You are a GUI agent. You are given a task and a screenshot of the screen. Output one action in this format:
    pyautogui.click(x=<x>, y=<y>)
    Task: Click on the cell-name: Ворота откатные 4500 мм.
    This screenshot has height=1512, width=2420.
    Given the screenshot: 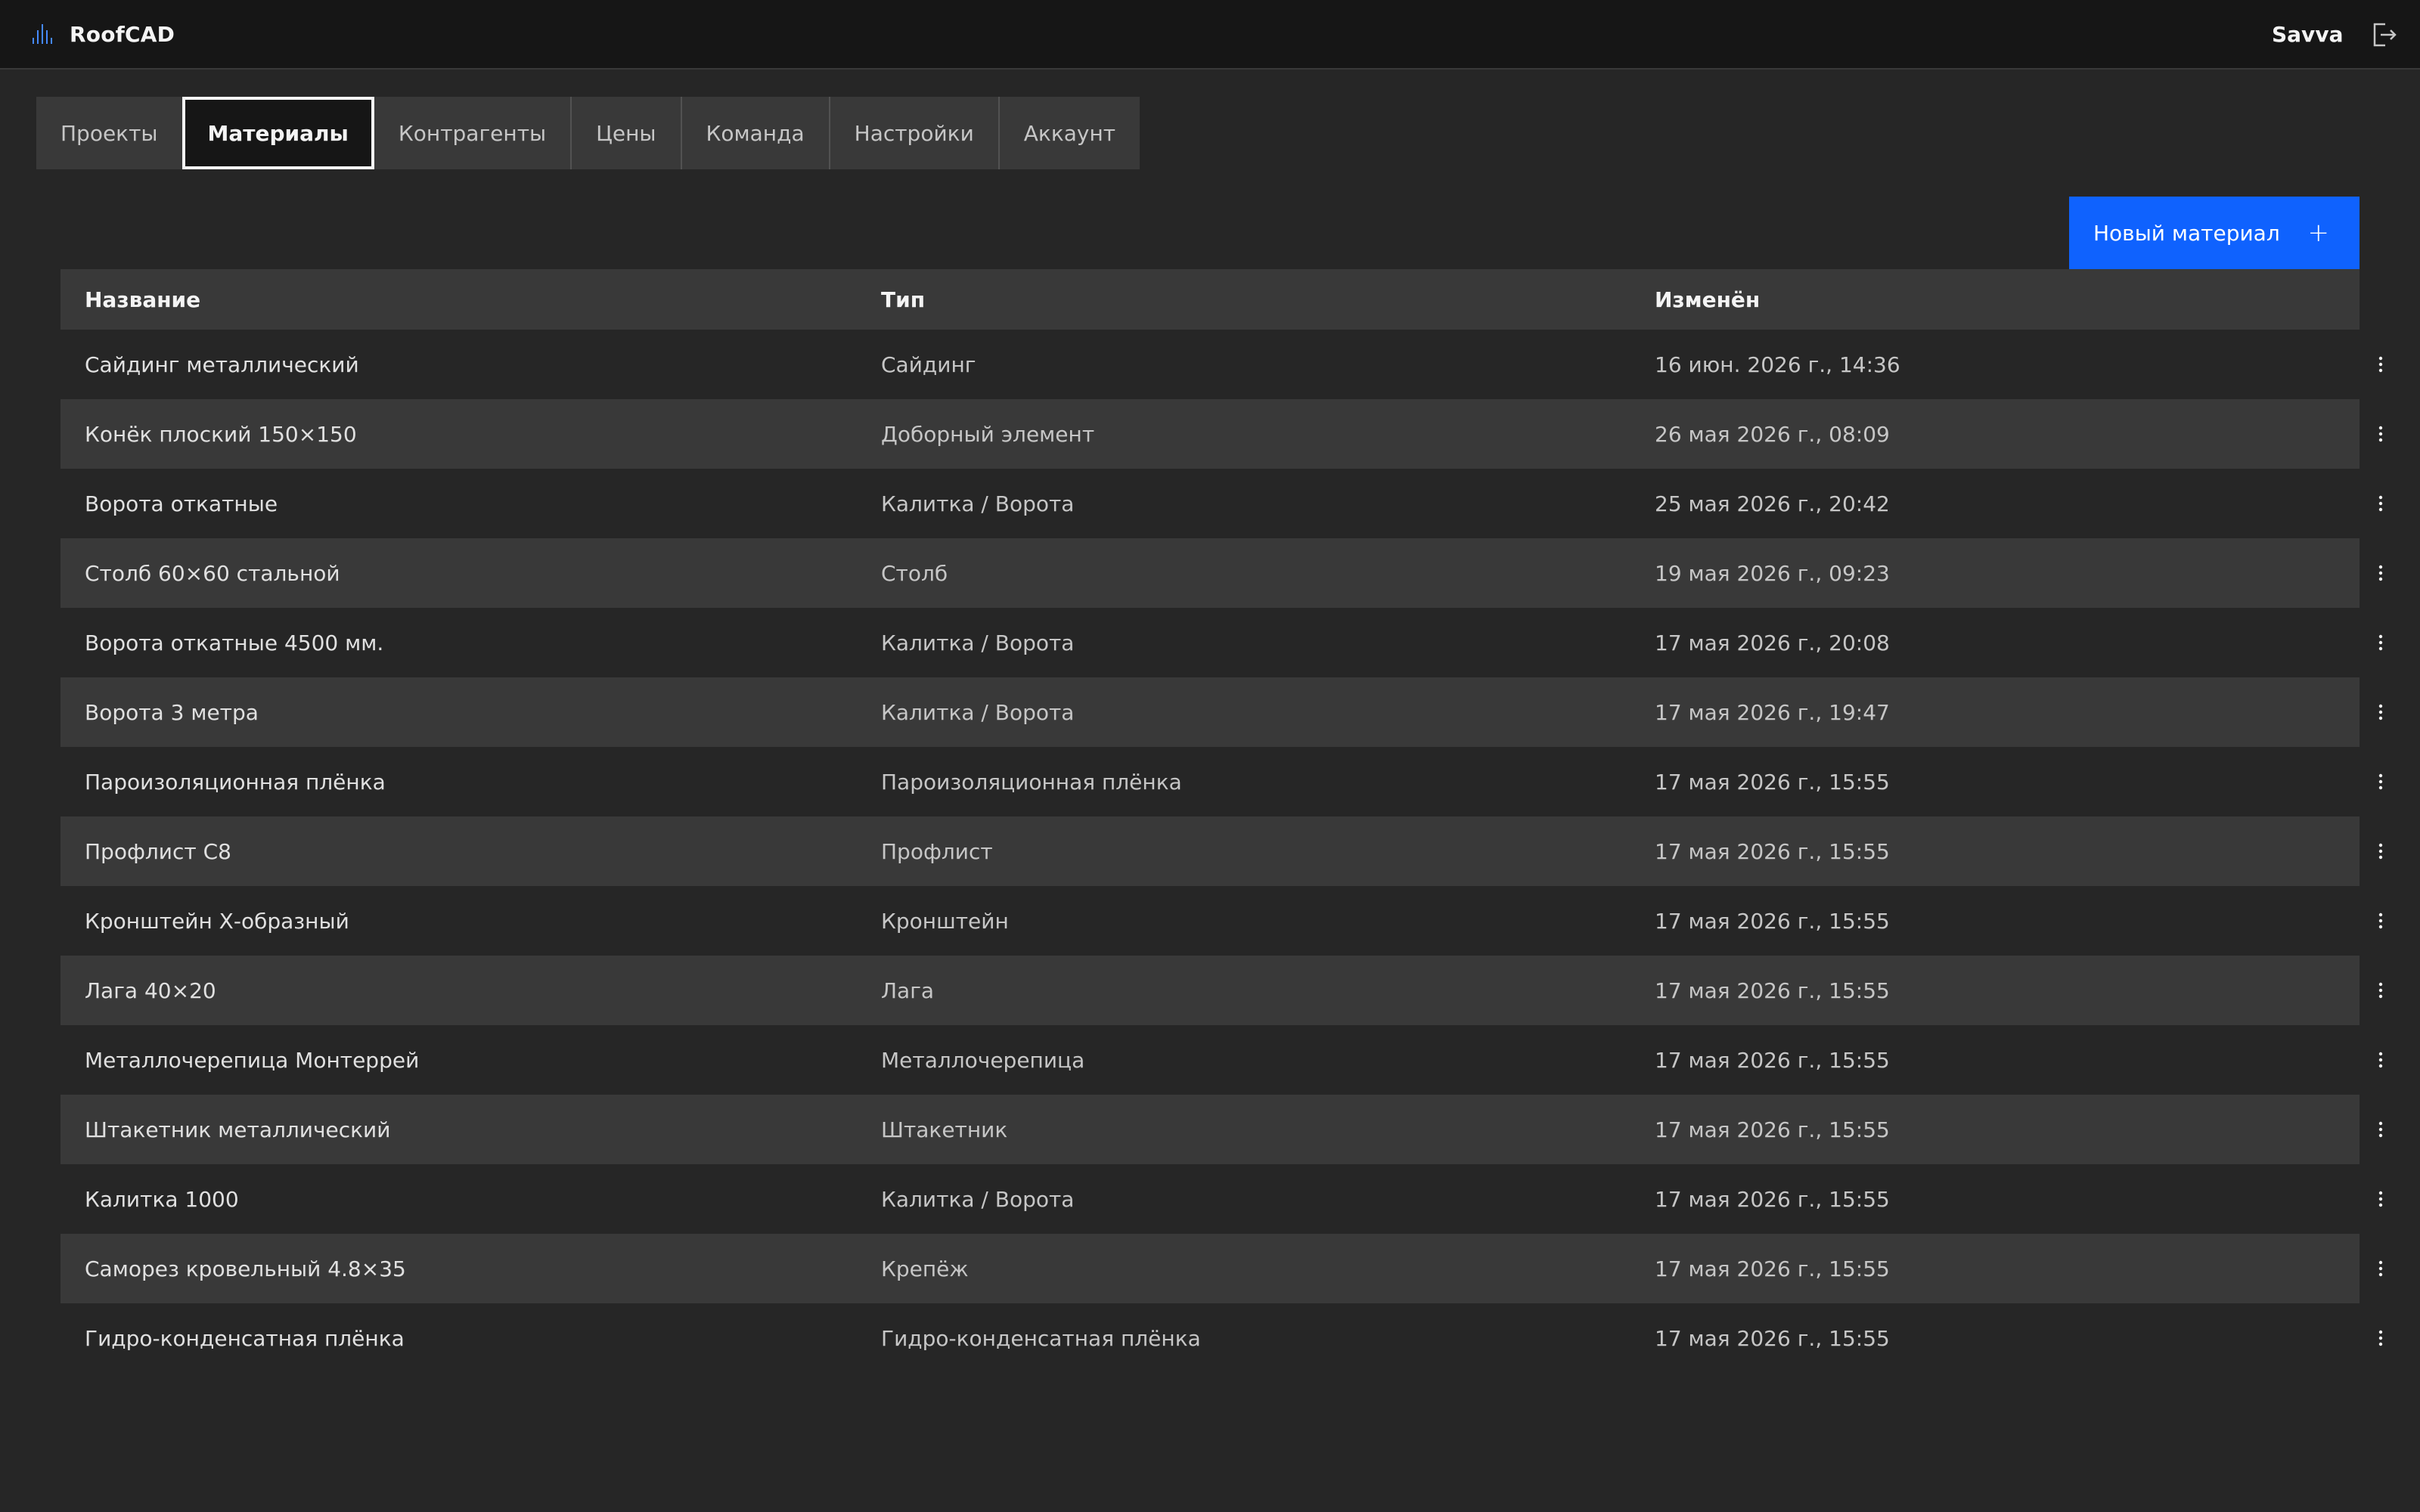 What is the action you would take?
    pyautogui.click(x=234, y=642)
    